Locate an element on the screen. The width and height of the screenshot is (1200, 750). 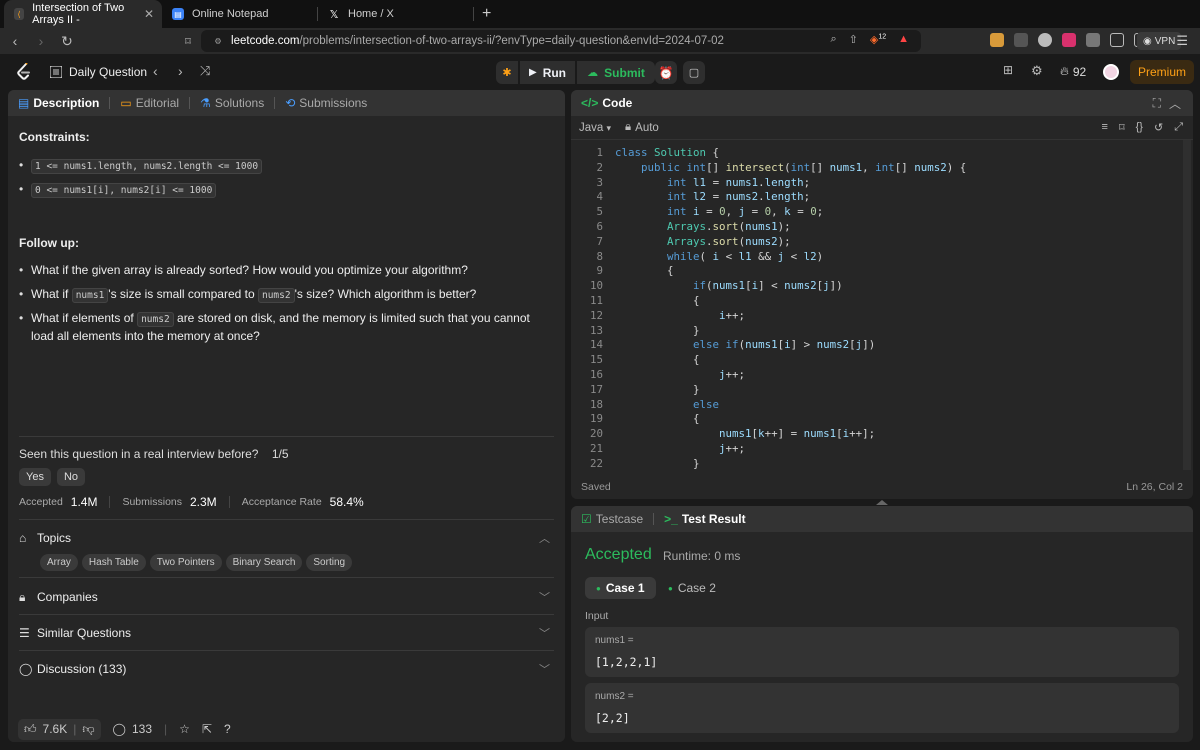
leetcode-logo is located at coordinates (24, 72).